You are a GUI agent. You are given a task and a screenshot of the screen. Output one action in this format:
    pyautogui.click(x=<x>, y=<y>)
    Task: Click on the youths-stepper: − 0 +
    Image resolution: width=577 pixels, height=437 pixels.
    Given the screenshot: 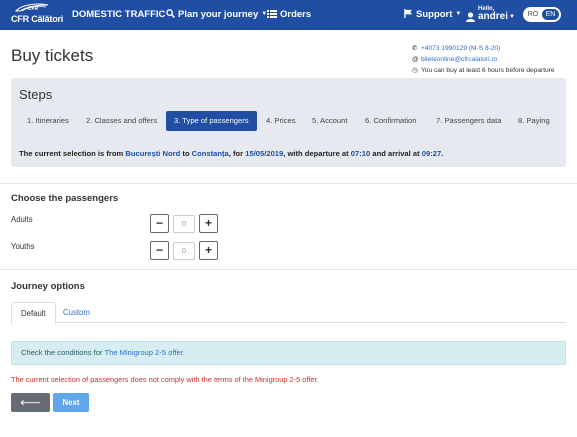 What is the action you would take?
    pyautogui.click(x=185, y=251)
    